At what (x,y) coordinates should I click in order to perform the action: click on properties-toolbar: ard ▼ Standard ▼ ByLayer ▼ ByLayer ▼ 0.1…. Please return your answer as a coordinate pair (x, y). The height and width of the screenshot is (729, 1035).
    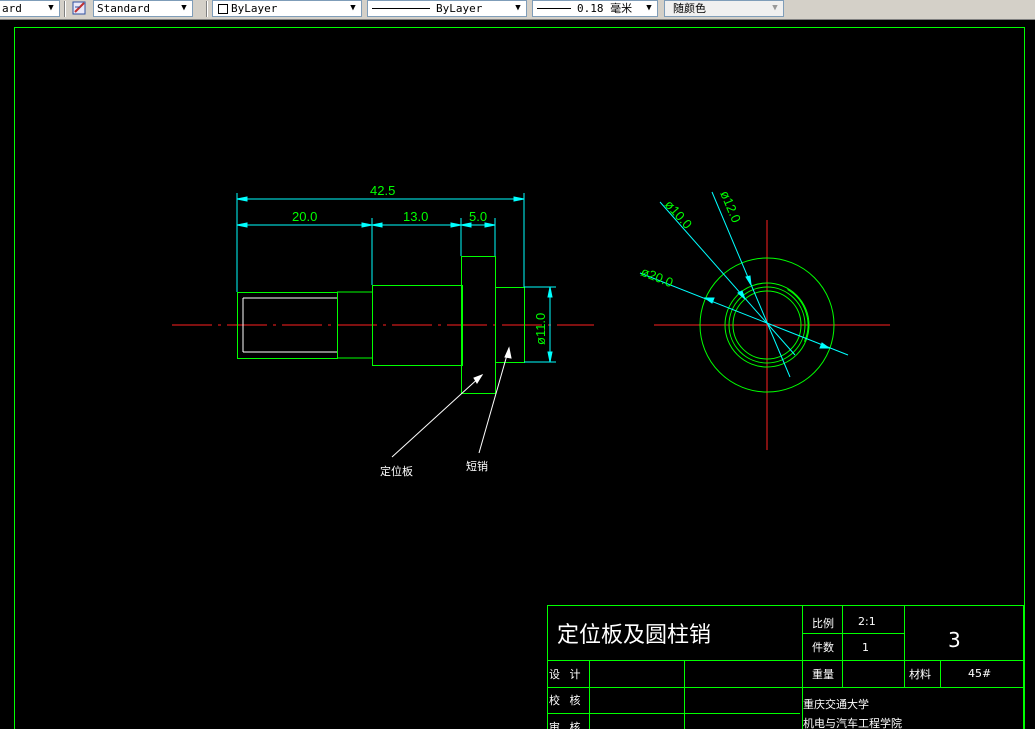
    Looking at the image, I should click on (517, 10).